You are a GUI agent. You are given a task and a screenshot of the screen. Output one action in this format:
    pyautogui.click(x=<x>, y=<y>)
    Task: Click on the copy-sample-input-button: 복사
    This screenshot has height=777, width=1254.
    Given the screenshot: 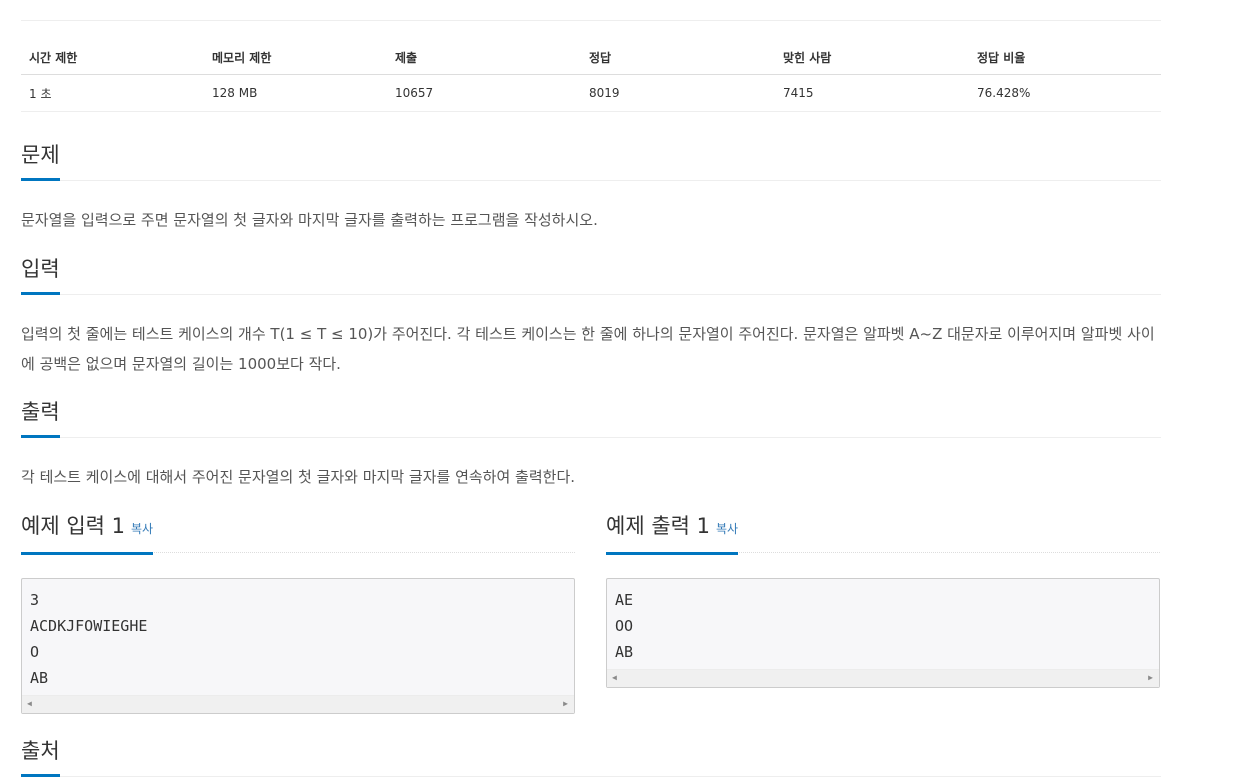 What is the action you would take?
    pyautogui.click(x=142, y=529)
    